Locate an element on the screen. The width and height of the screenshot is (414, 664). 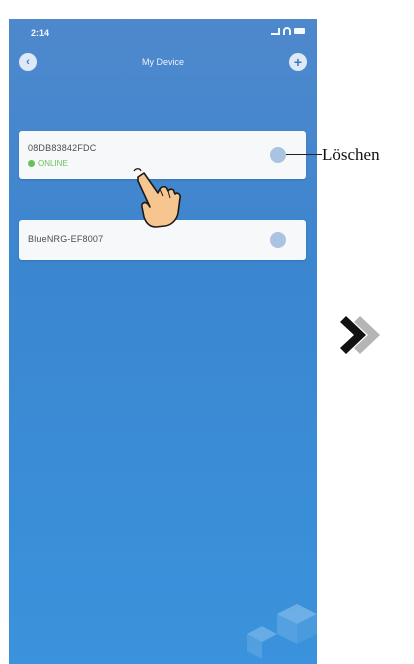
nav-bar: ‹ My Device + is located at coordinates (163, 62).